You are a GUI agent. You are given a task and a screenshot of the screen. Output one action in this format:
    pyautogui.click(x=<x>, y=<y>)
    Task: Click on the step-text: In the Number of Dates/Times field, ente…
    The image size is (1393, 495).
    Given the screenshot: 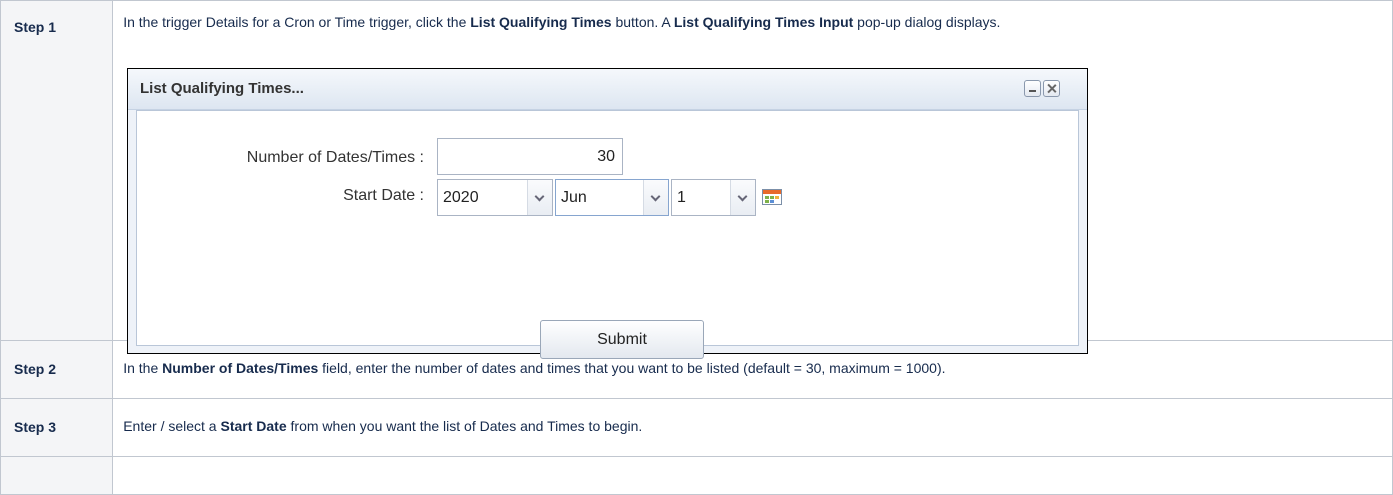 What is the action you would take?
    pyautogui.click(x=757, y=368)
    